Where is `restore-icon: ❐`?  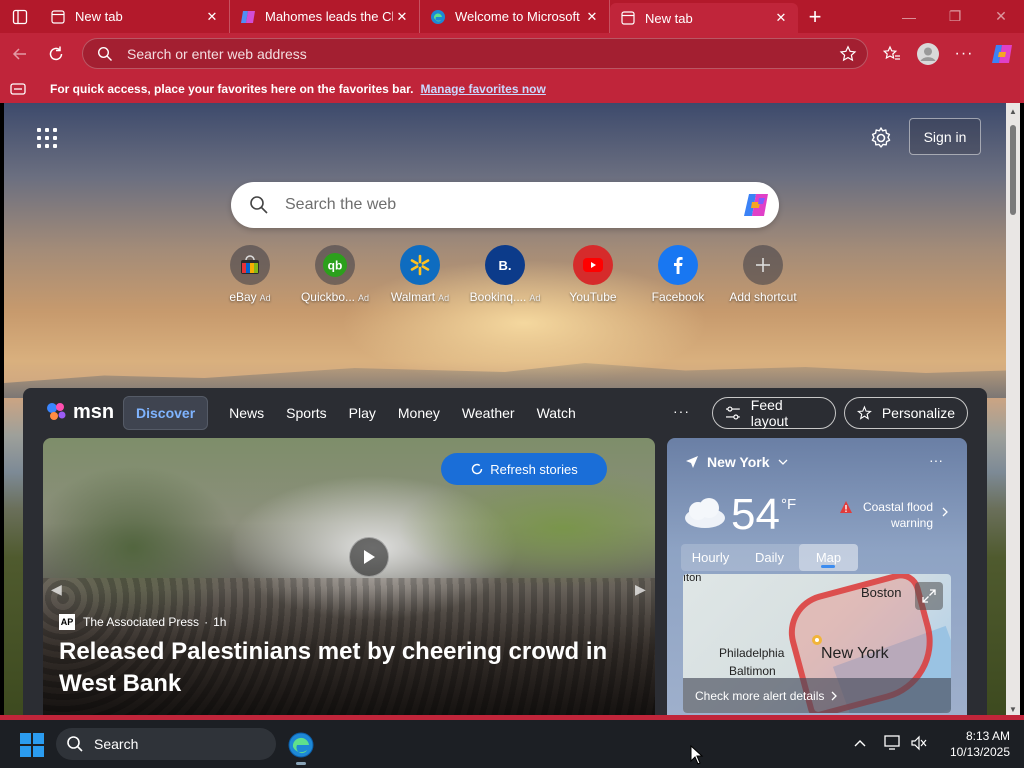 restore-icon: ❐ is located at coordinates (955, 16).